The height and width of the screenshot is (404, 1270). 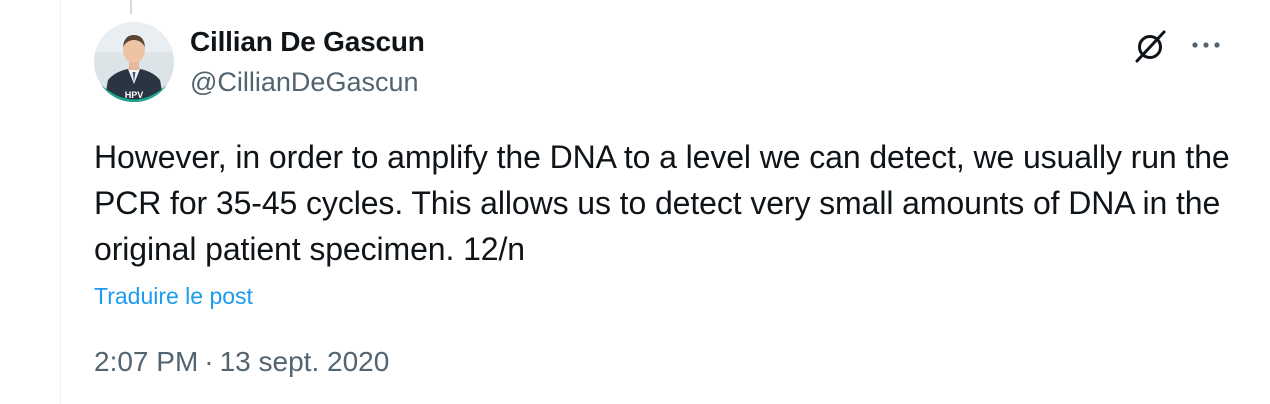 I want to click on author-name: Cillian De Gascun, so click(x=307, y=42).